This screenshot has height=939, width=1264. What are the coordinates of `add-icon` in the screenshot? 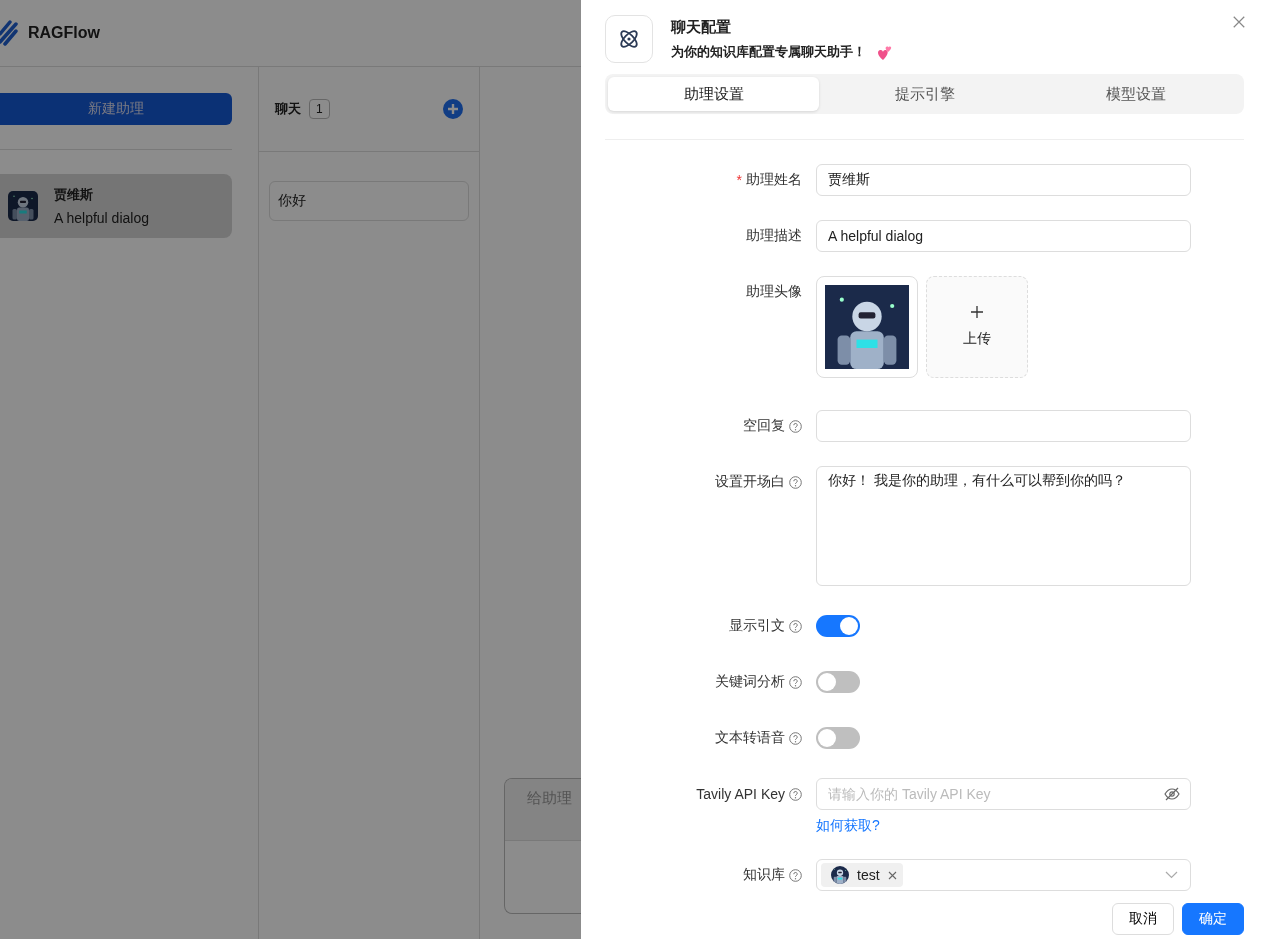 It's located at (453, 109).